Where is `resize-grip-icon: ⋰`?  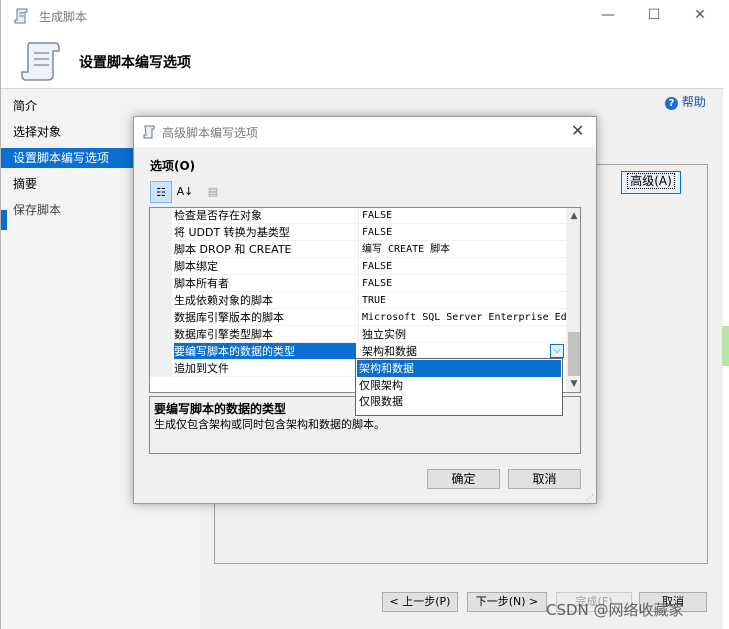 resize-grip-icon: ⋰ is located at coordinates (590, 497).